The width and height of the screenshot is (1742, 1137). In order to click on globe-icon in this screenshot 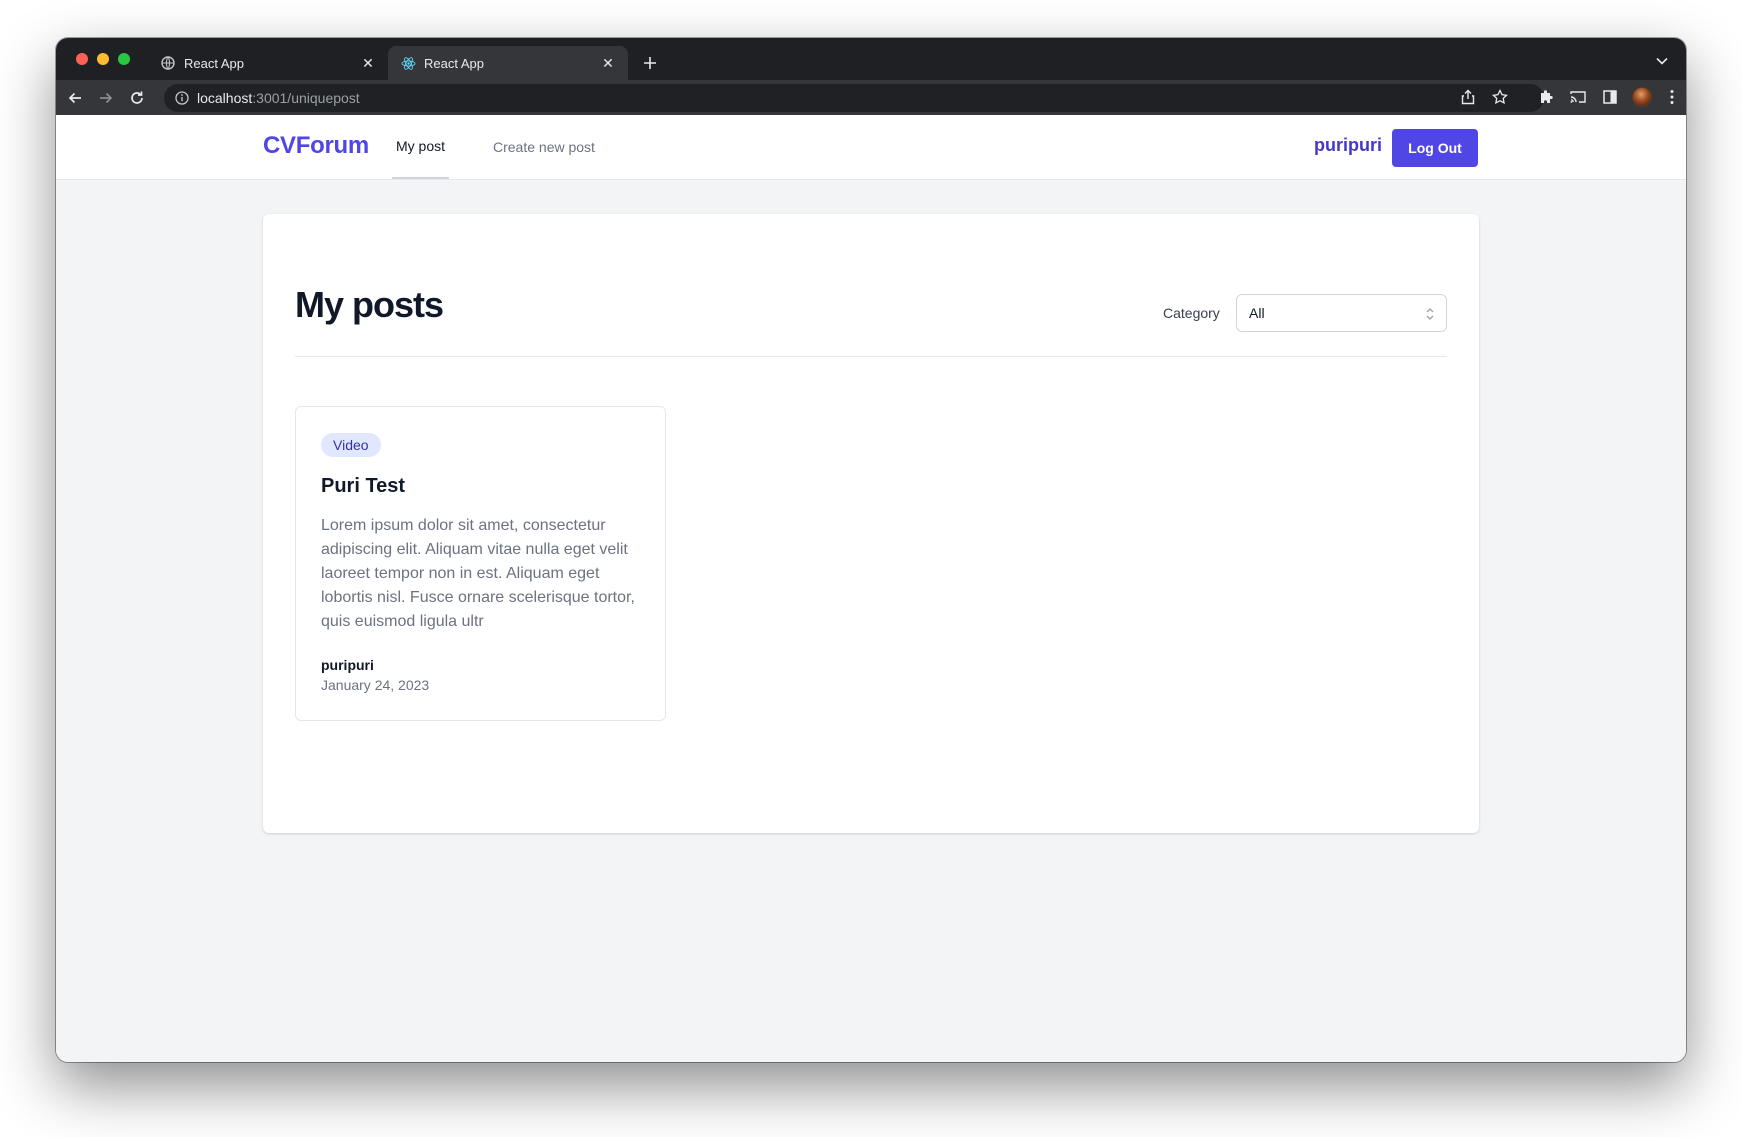, I will do `click(168, 63)`.